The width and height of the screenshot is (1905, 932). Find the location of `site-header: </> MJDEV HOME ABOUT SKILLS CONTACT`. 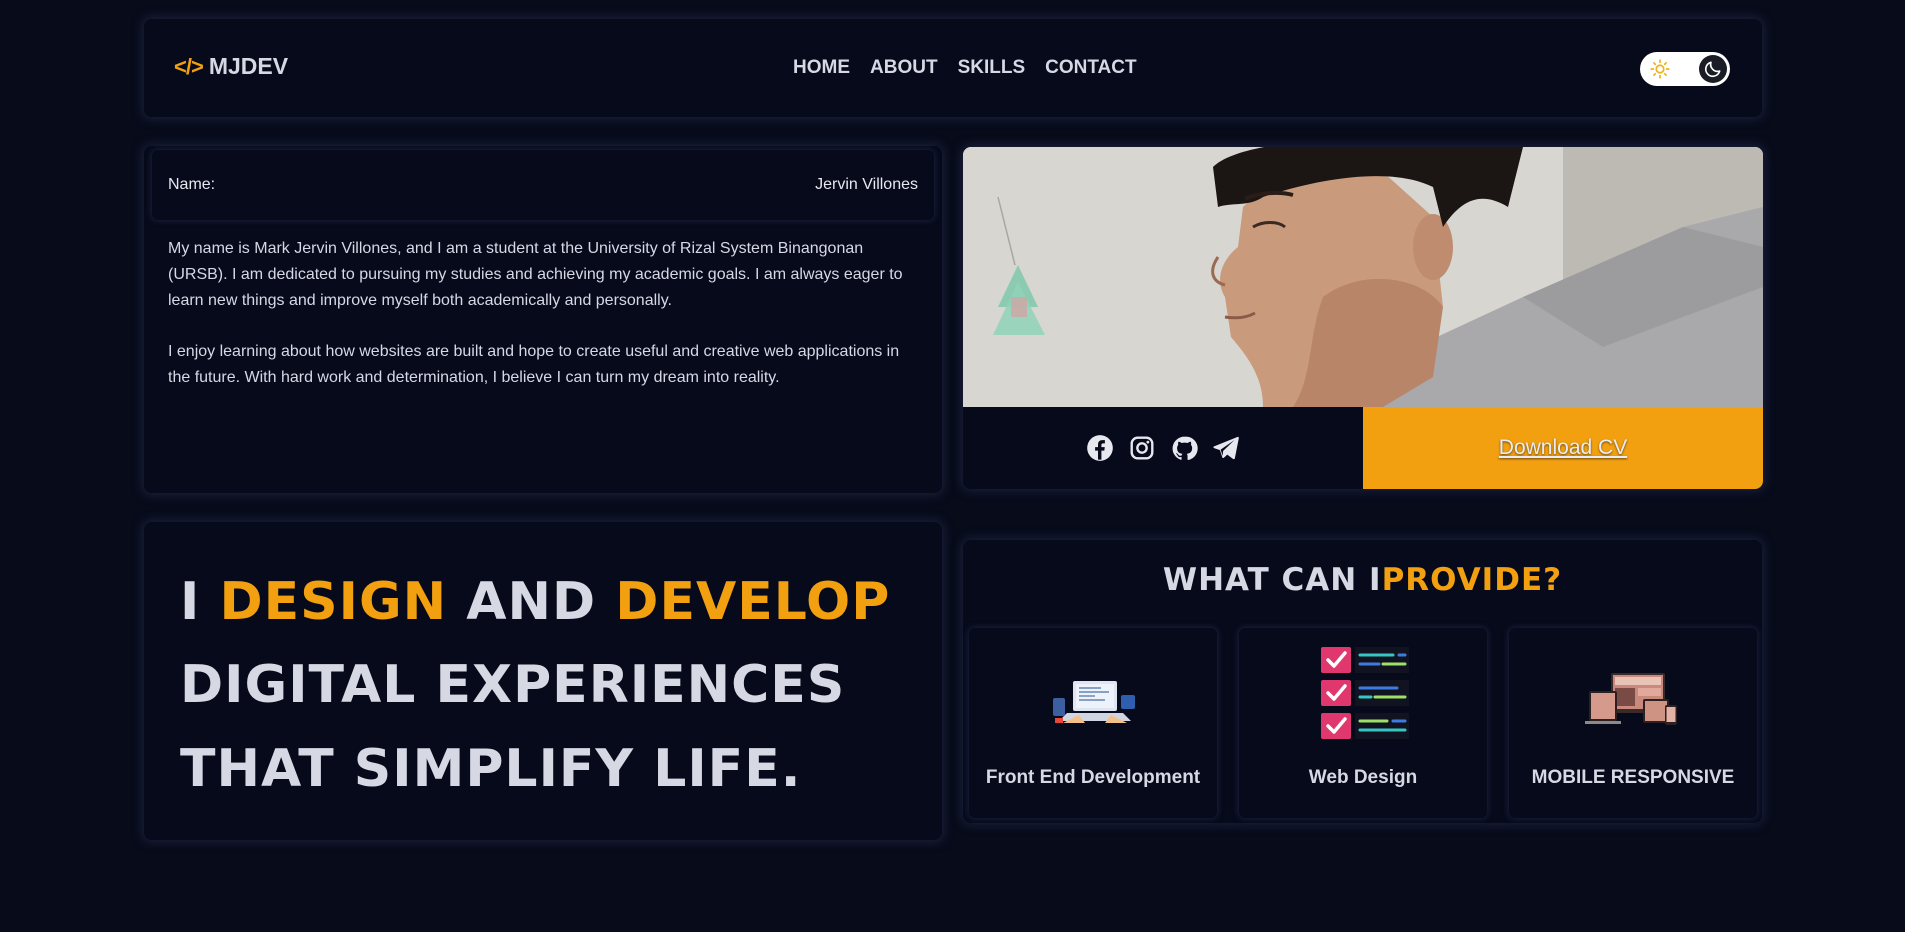

site-header: </> MJDEV HOME ABOUT SKILLS CONTACT is located at coordinates (953, 68).